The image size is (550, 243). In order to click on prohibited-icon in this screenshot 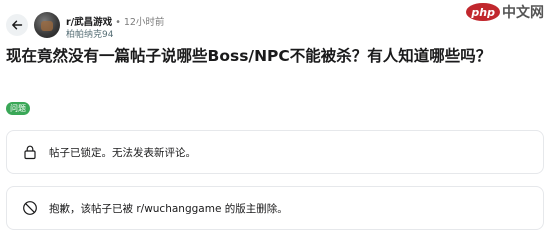, I will do `click(30, 208)`.